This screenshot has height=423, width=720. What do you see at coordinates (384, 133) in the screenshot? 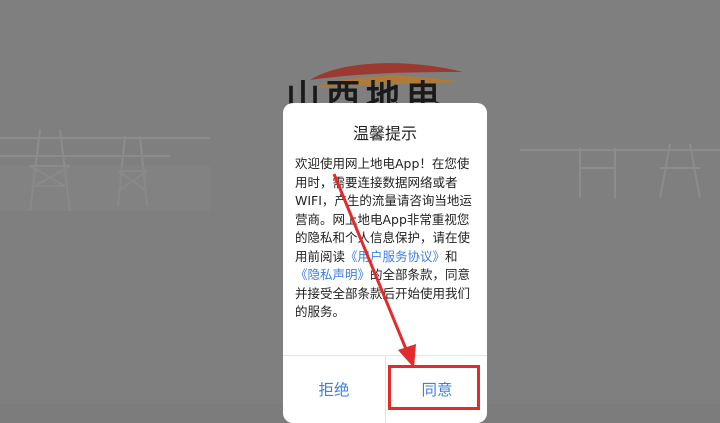
I see `dialog-title: 温馨提示` at bounding box center [384, 133].